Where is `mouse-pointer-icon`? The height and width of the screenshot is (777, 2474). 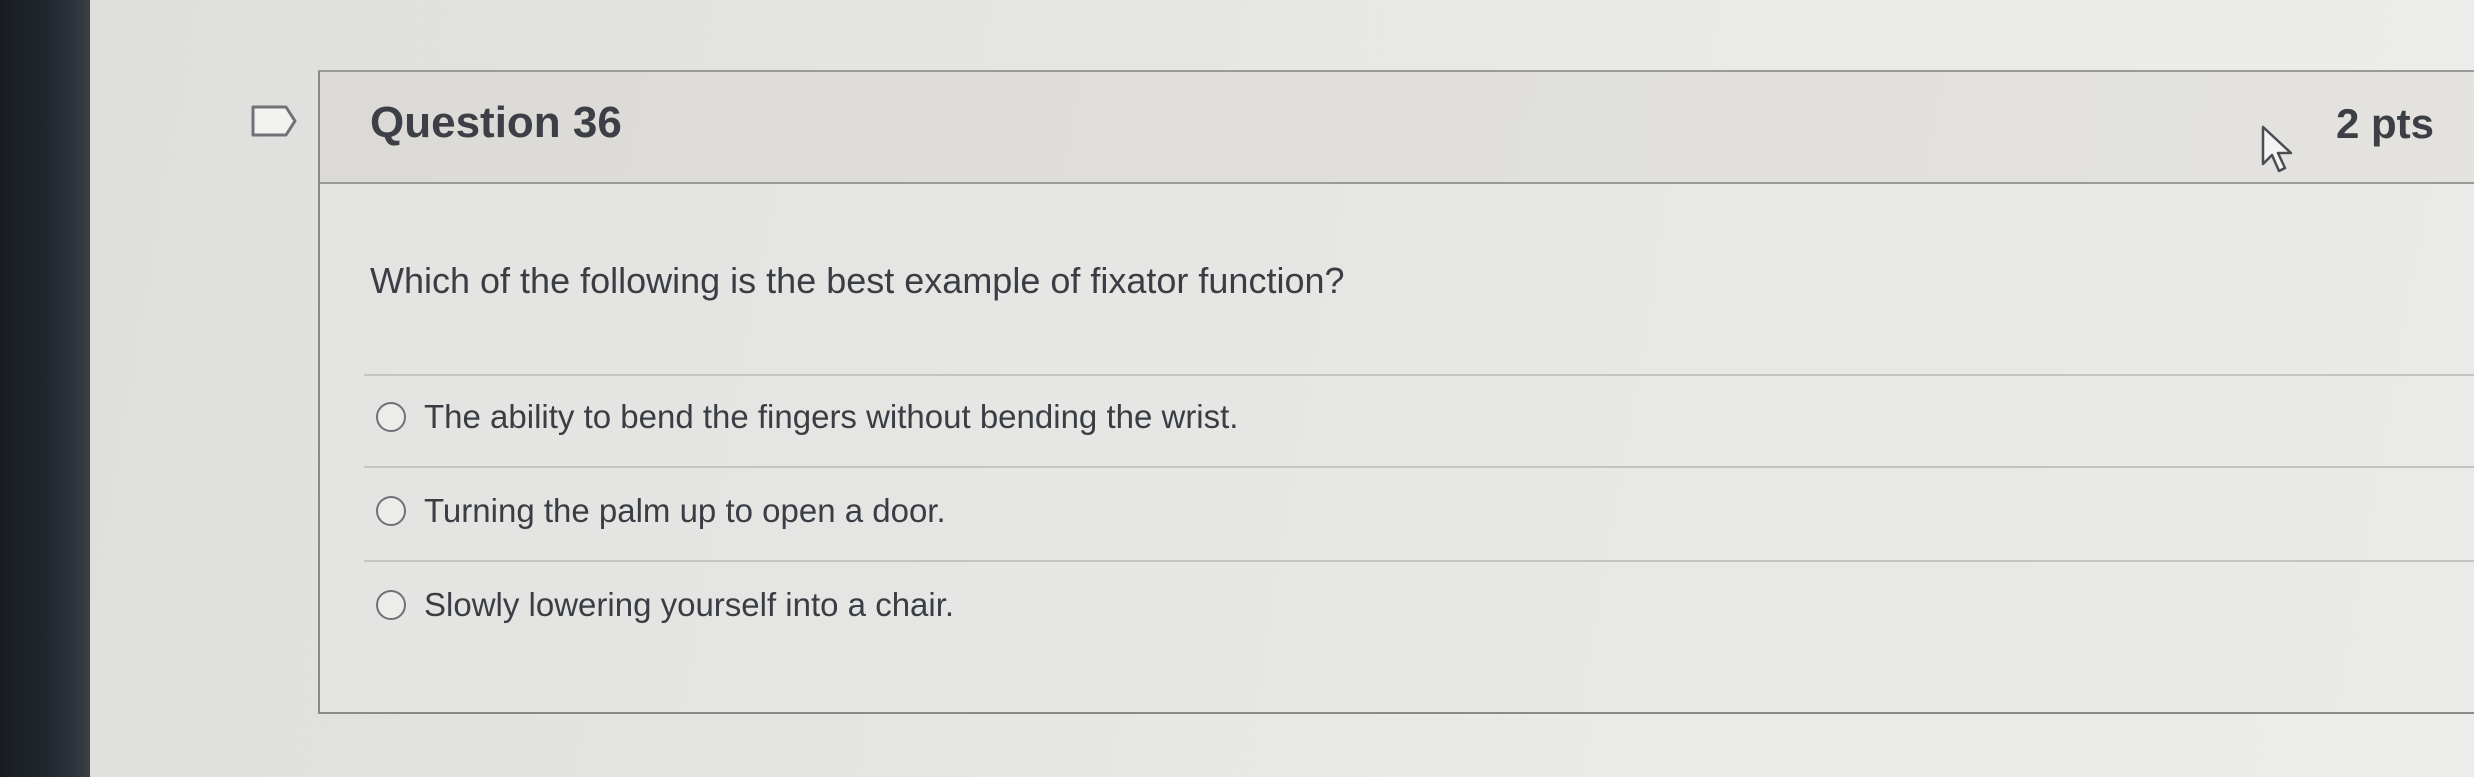
mouse-pointer-icon is located at coordinates (2277, 149).